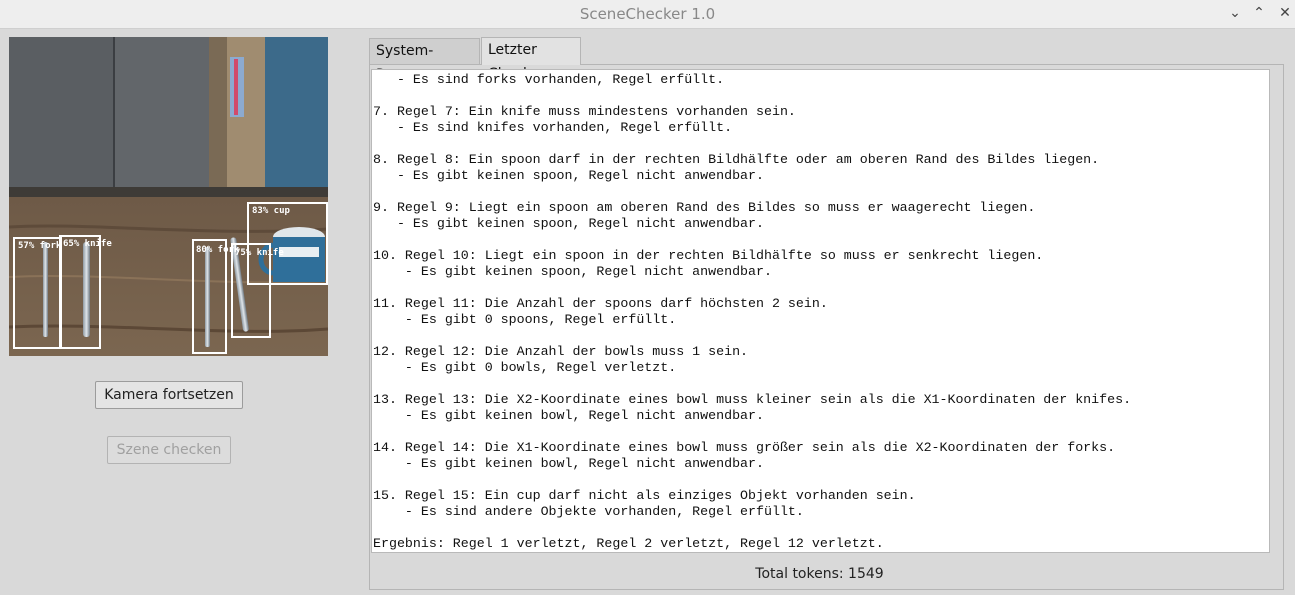 This screenshot has height=595, width=1295. I want to click on check-scene-button: Szene checken, so click(169, 450).